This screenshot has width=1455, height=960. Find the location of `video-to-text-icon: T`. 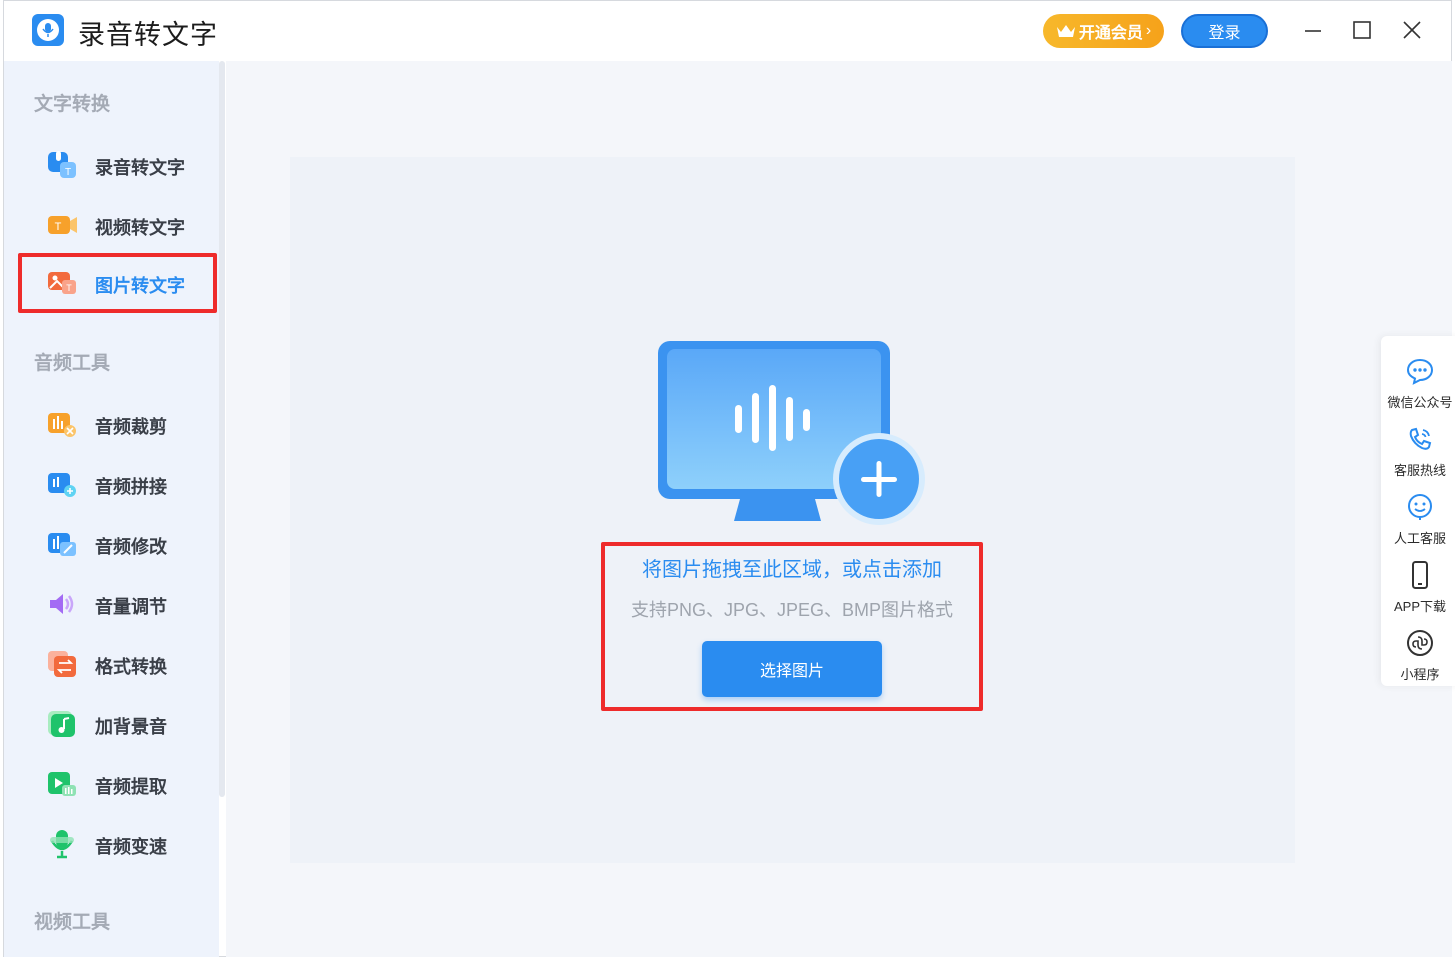

video-to-text-icon: T is located at coordinates (62, 225).